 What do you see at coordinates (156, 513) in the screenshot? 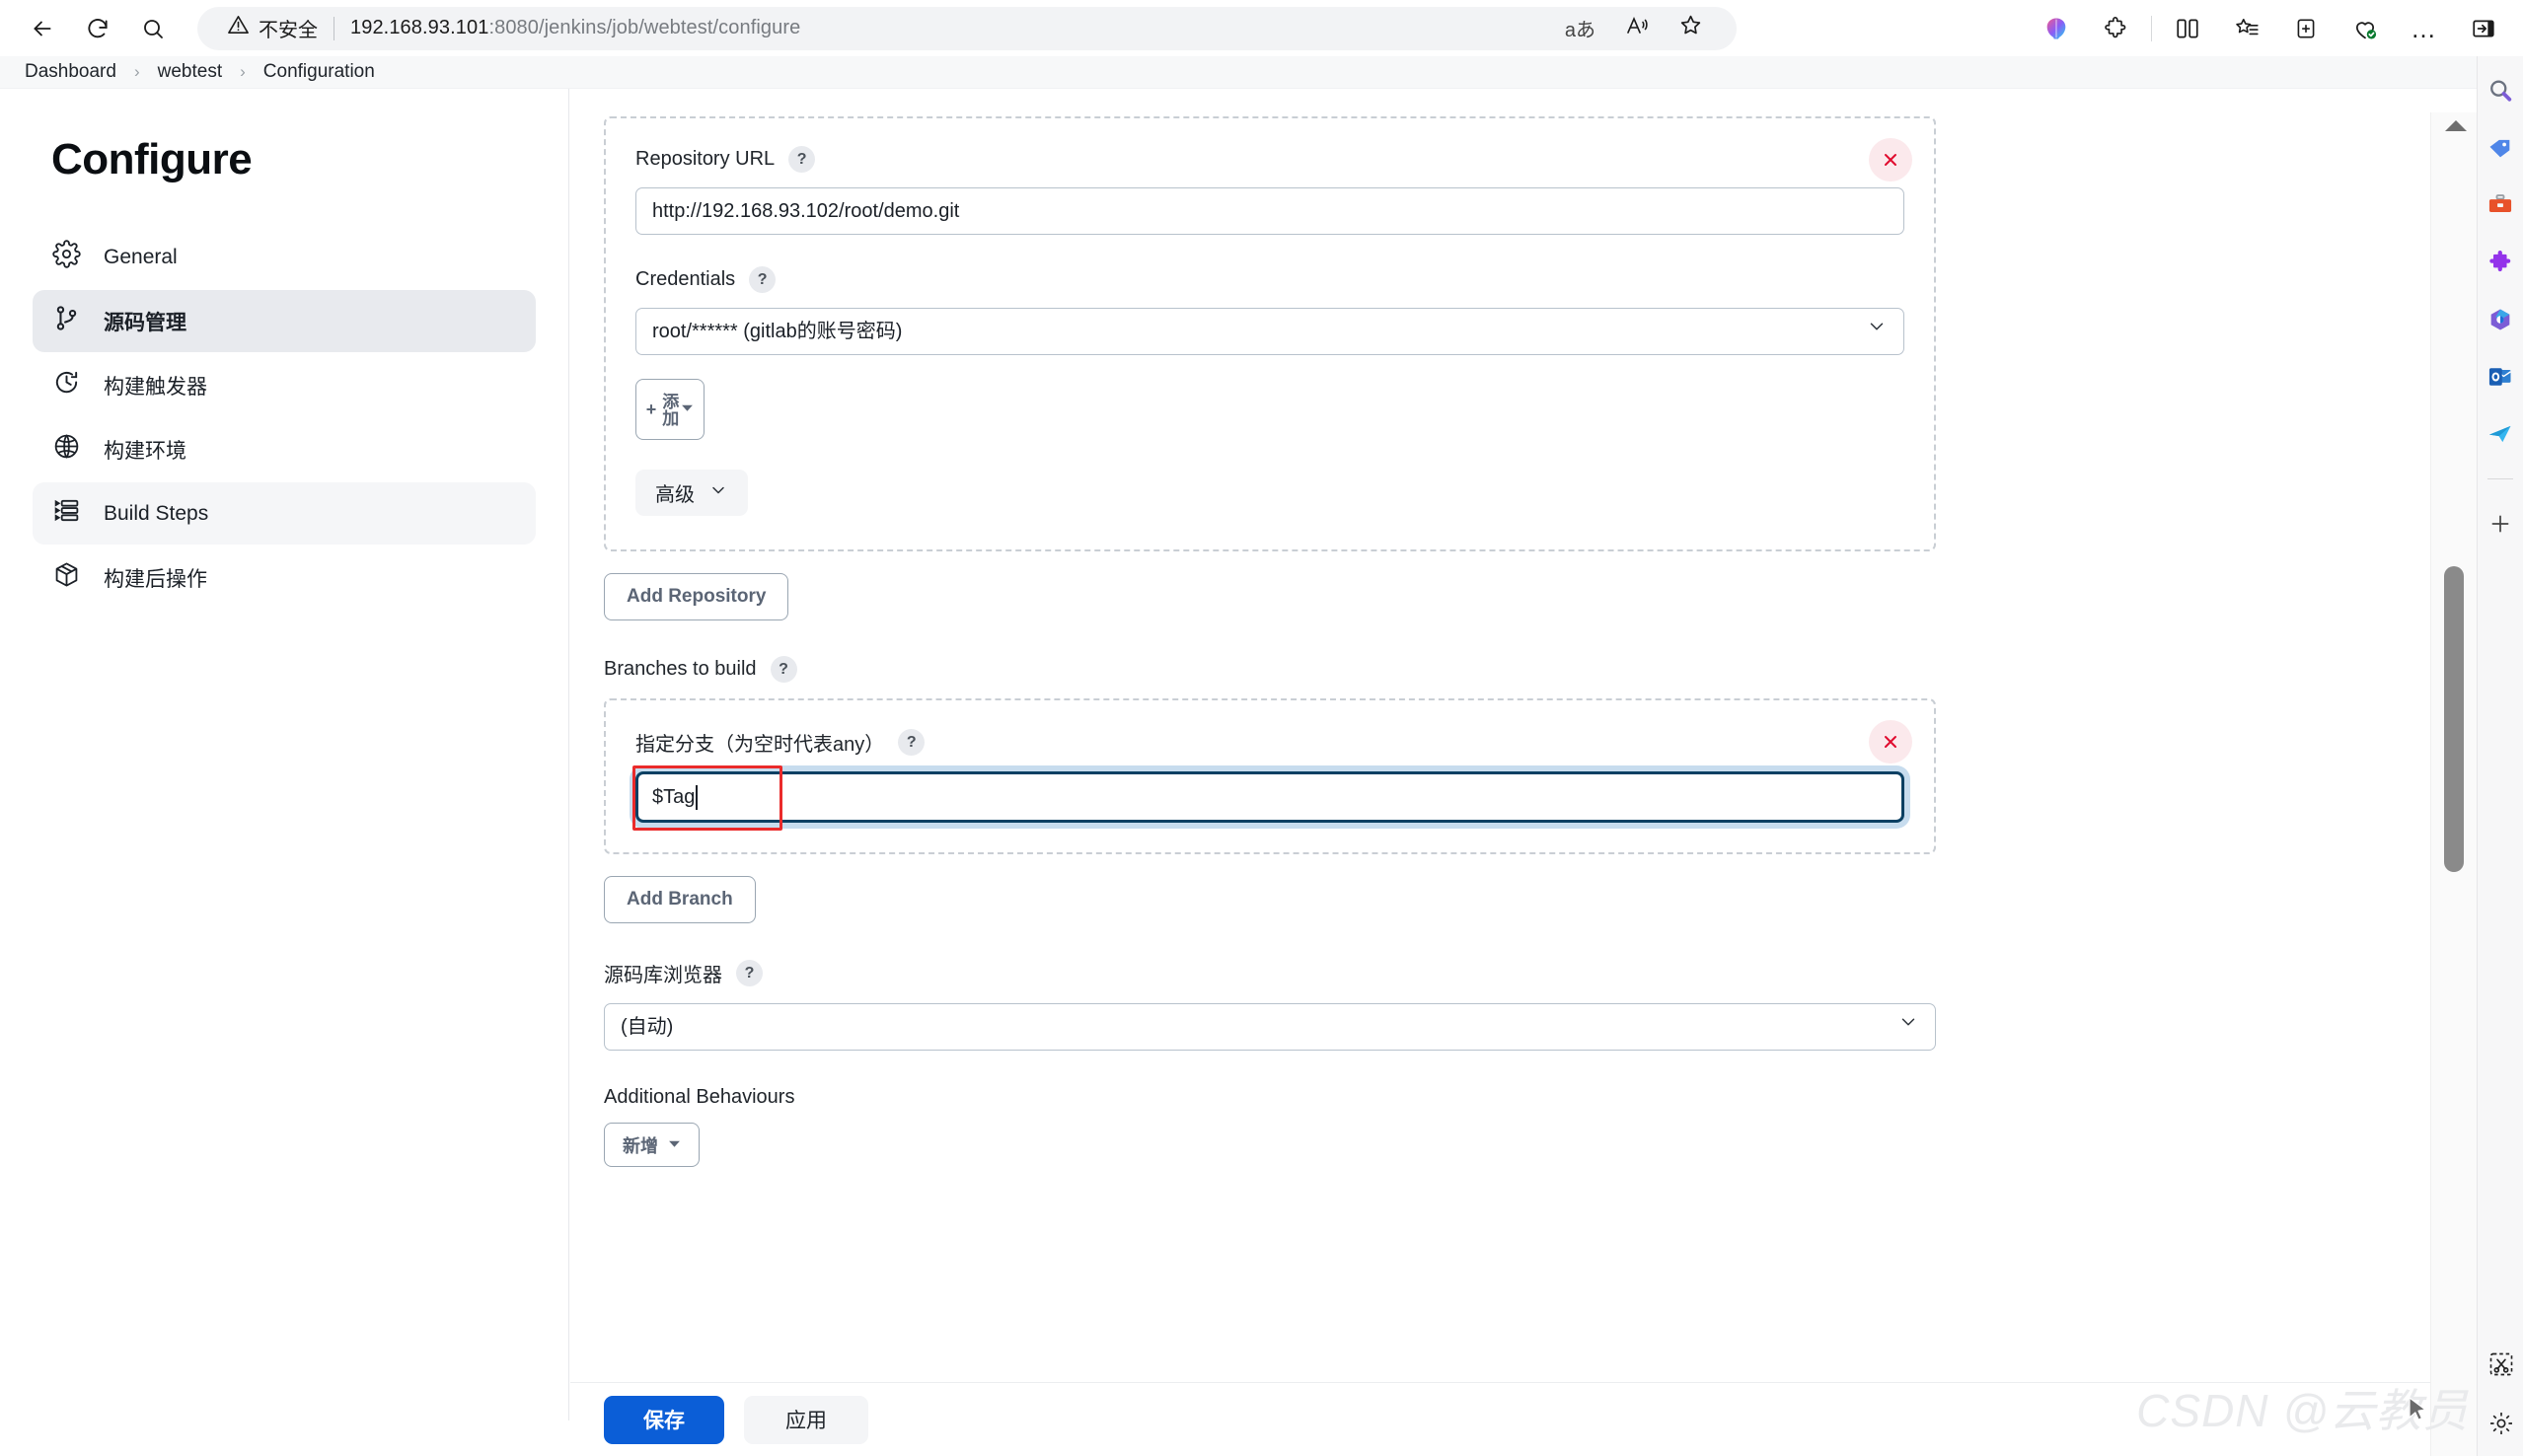
I see `sidebar-item-label: Build Steps` at bounding box center [156, 513].